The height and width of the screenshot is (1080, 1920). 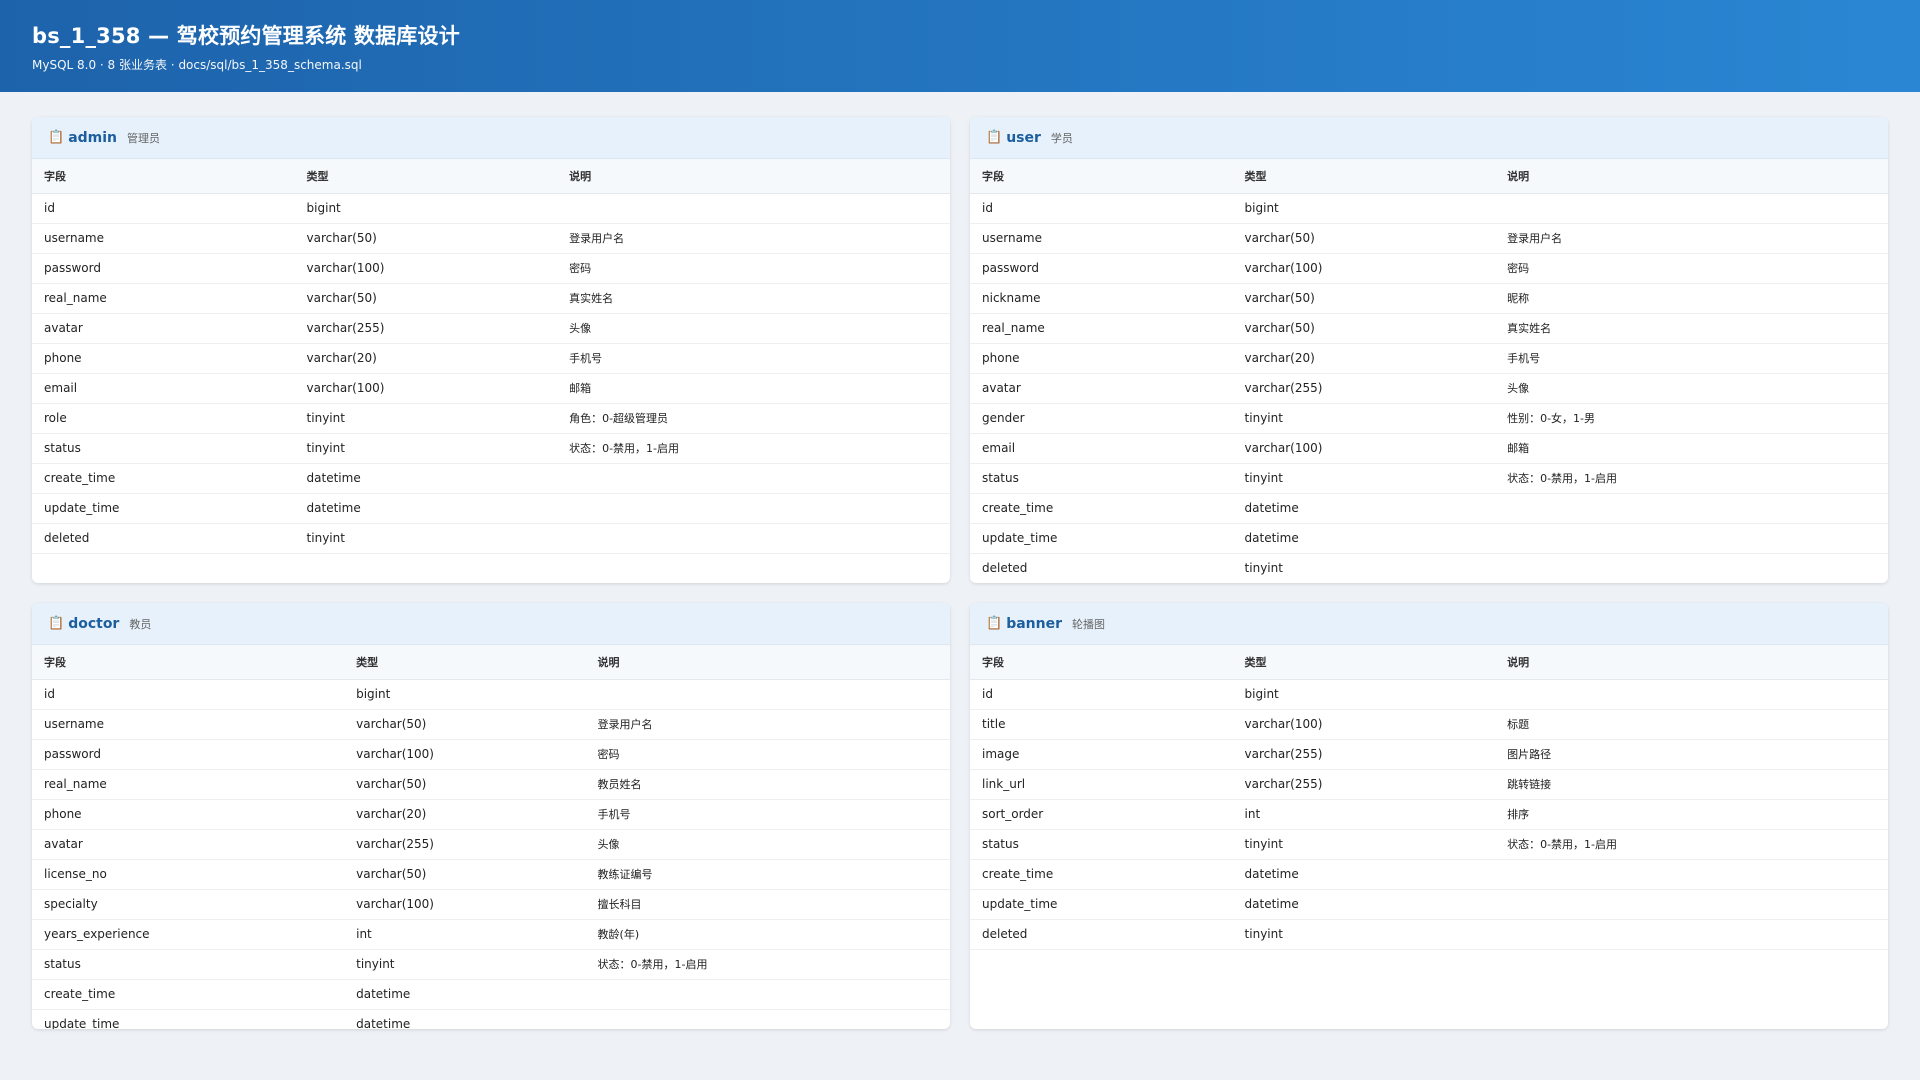 I want to click on field-description: 真实姓名, so click(x=753, y=298).